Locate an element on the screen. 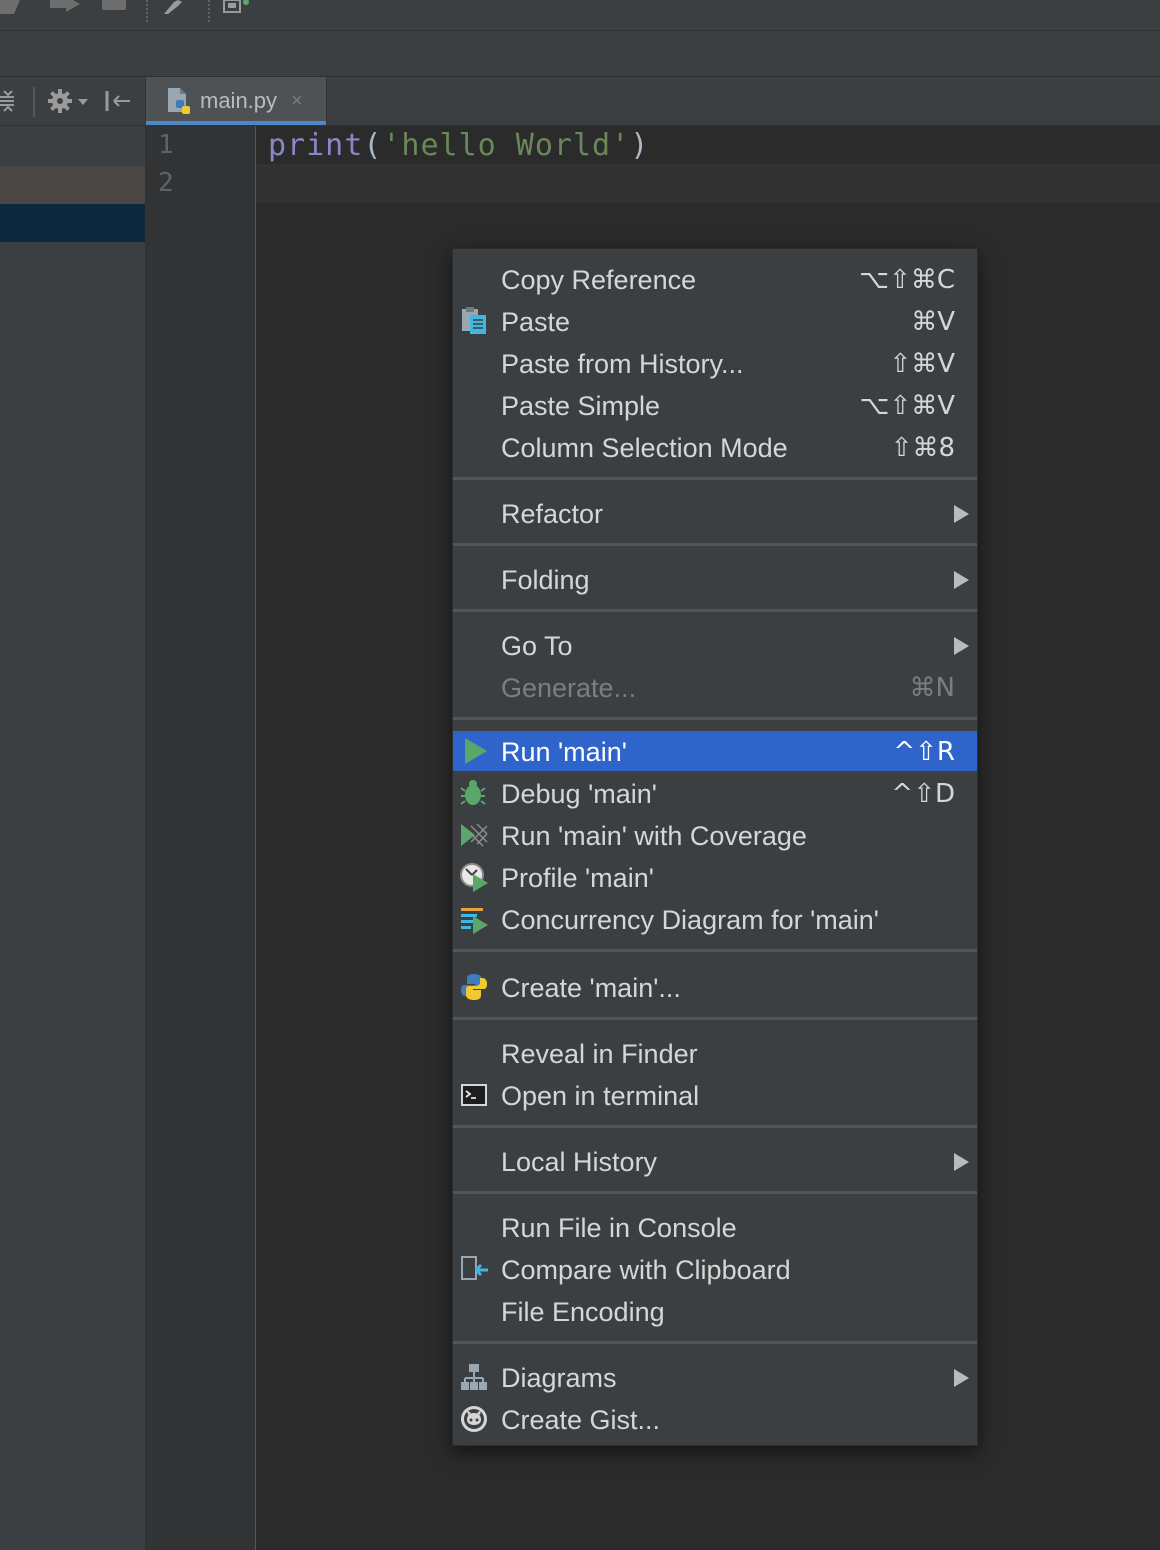 Image resolution: width=1160 pixels, height=1550 pixels. menu-item-go-to: Go To is located at coordinates (715, 645).